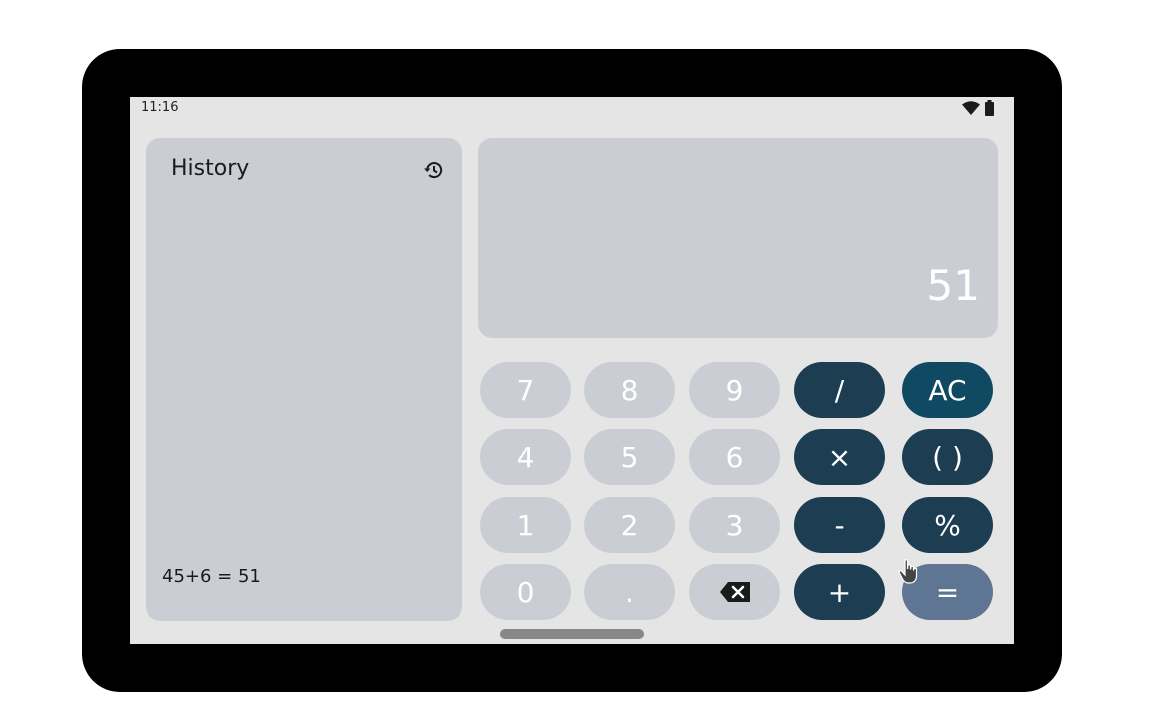  I want to click on key-9: 9, so click(734, 390).